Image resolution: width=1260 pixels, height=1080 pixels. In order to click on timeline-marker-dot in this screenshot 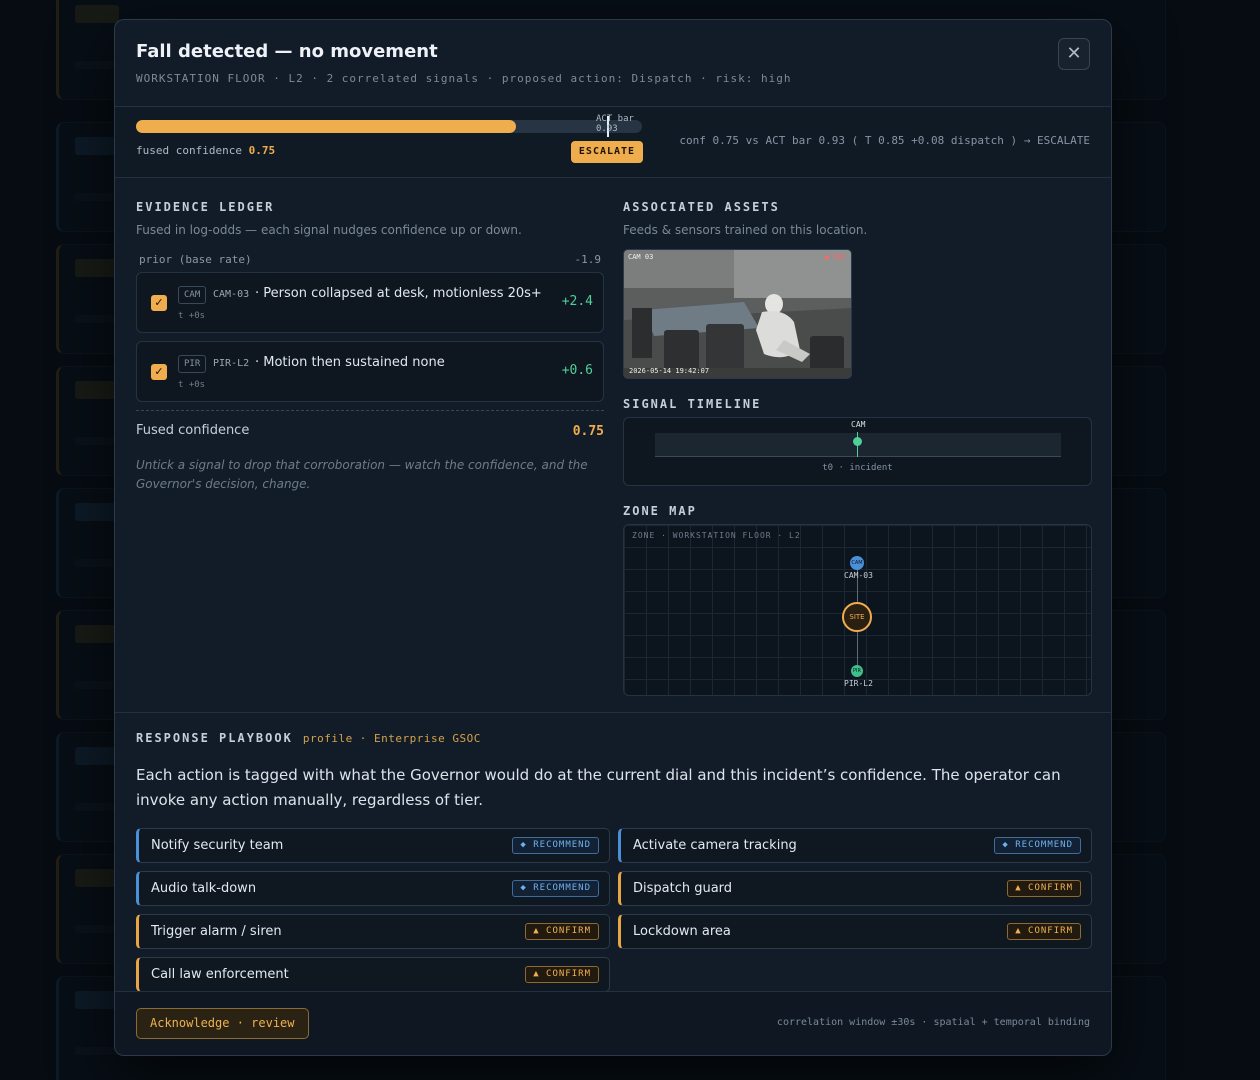, I will do `click(857, 441)`.